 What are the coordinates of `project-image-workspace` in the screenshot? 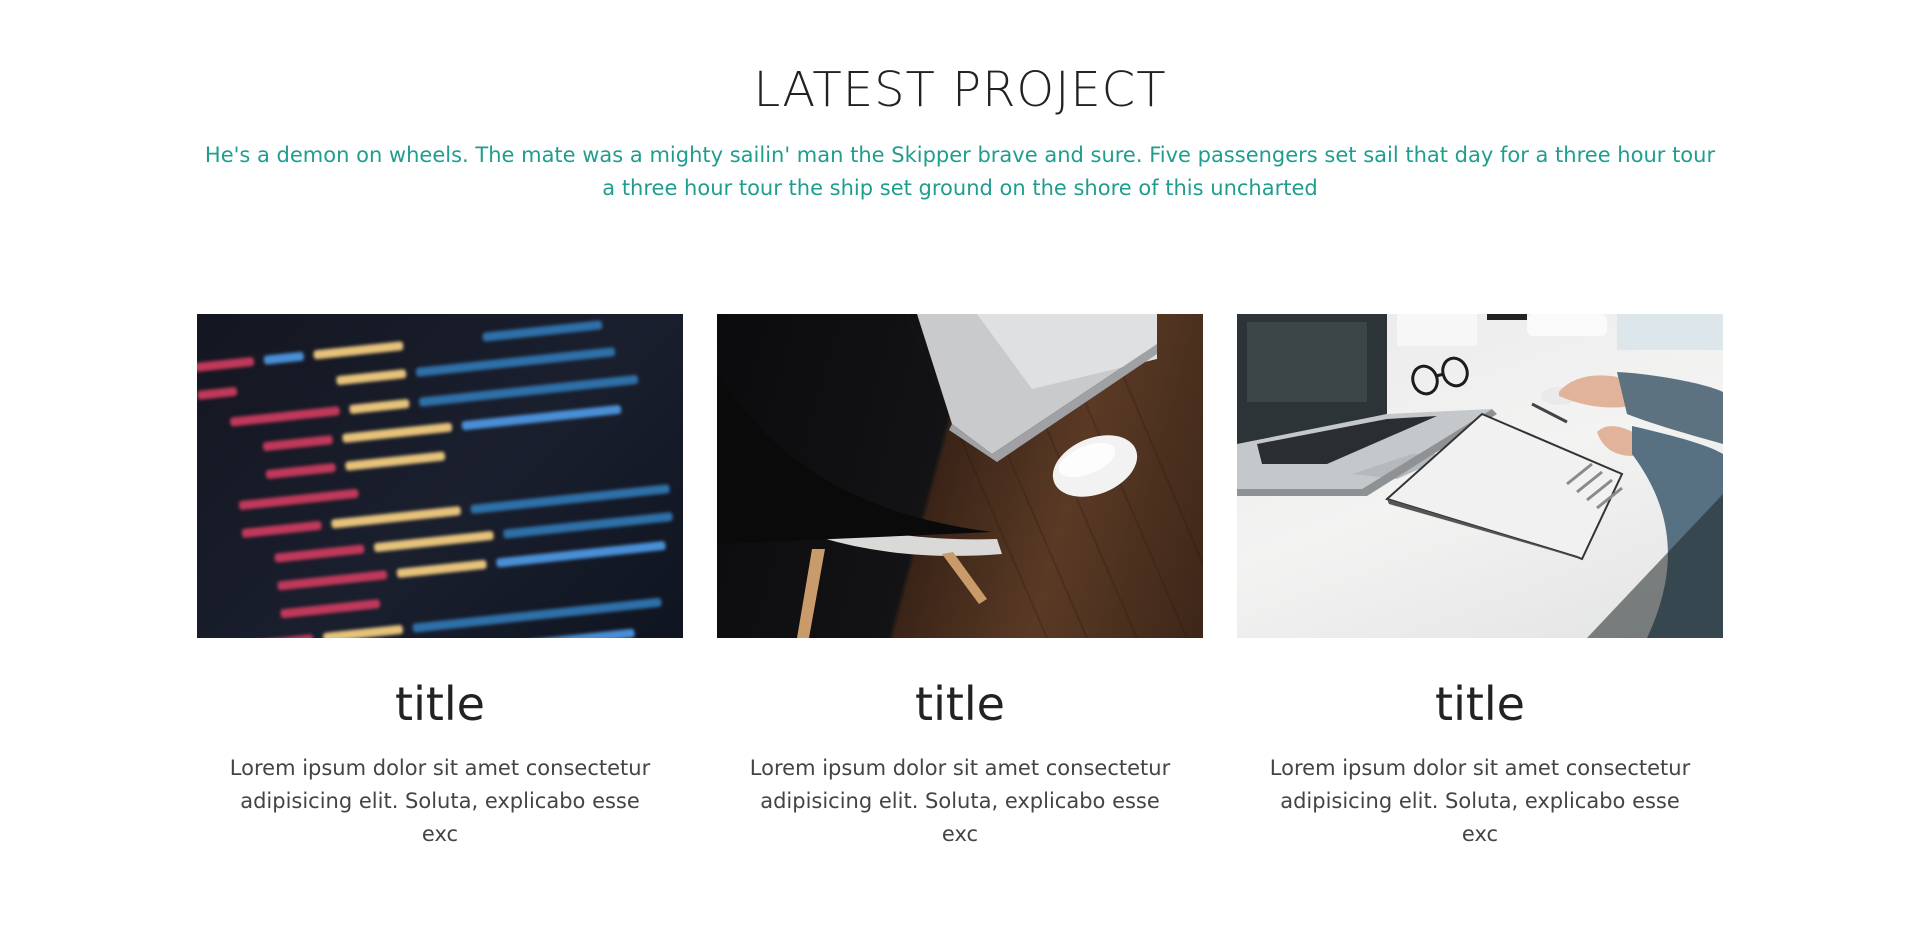 It's located at (1480, 476).